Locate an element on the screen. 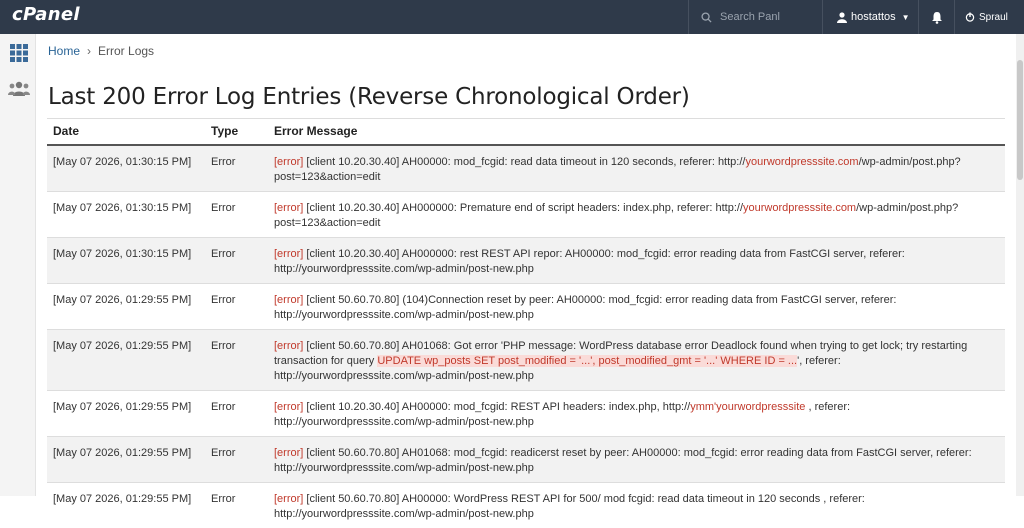 This screenshot has width=1024, height=528. user-icon is located at coordinates (842, 17).